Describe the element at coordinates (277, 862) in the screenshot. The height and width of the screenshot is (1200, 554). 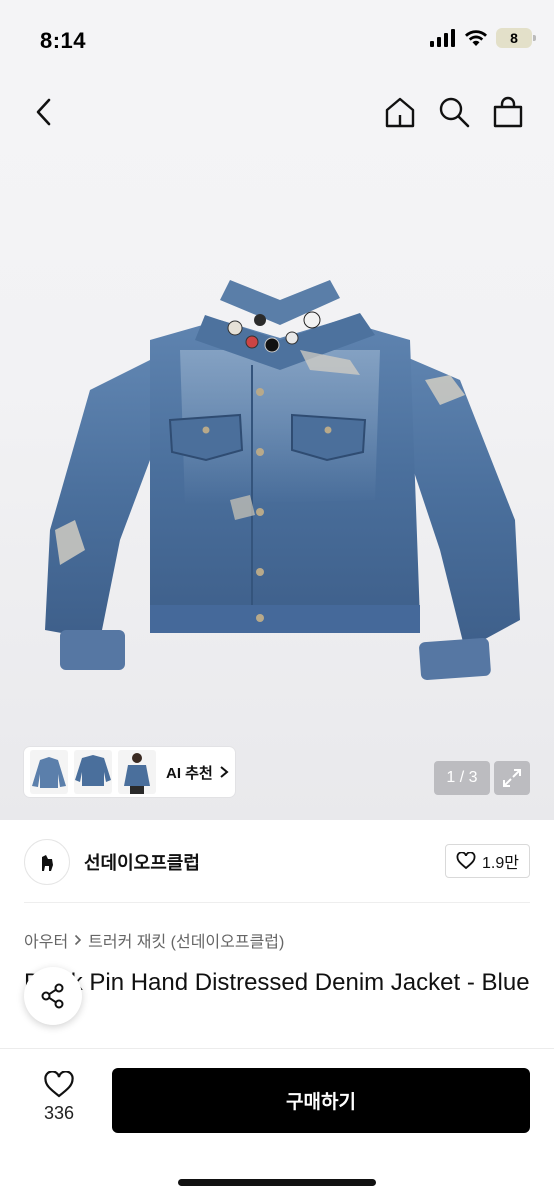
I see `seller-row: 선데이오프클럽 1.9만` at that location.